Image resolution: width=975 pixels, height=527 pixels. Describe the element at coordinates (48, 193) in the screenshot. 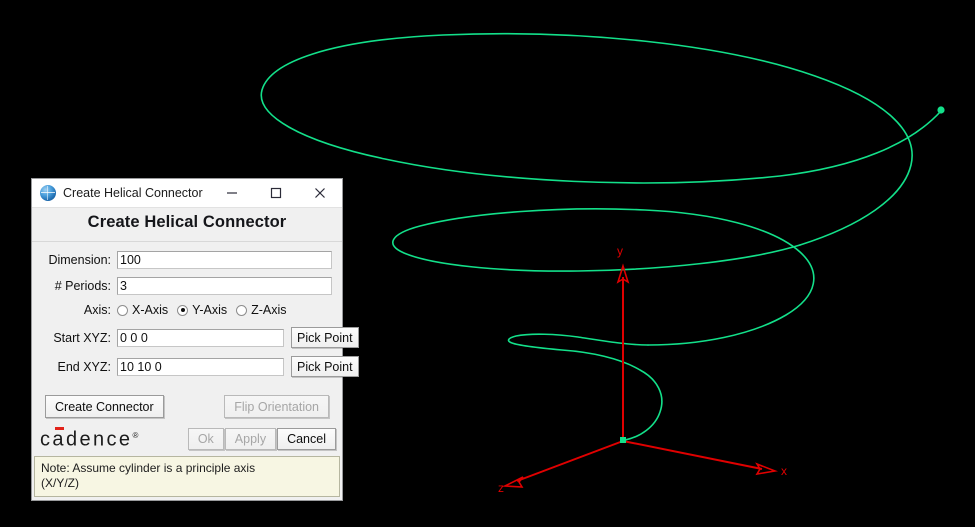

I see `globe-icon` at that location.